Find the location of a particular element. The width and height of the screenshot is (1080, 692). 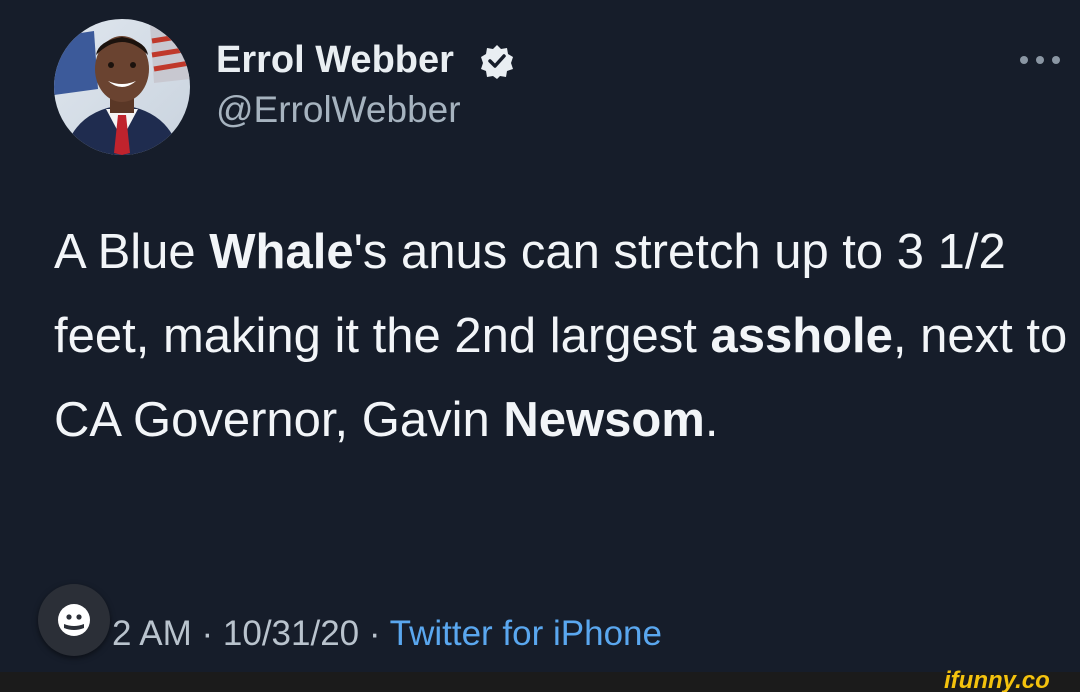

more-options-icon is located at coordinates (1040, 60).